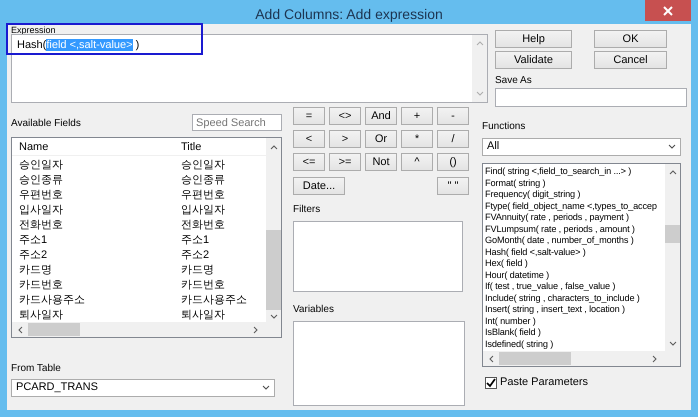 This screenshot has width=698, height=417. I want to click on close-button, so click(668, 10).